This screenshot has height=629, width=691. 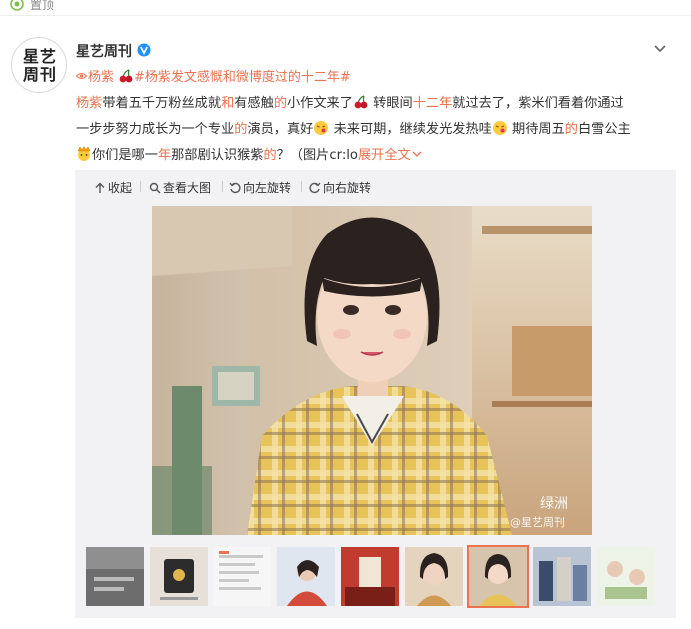 I want to click on thumbnail-strip, so click(x=377, y=576).